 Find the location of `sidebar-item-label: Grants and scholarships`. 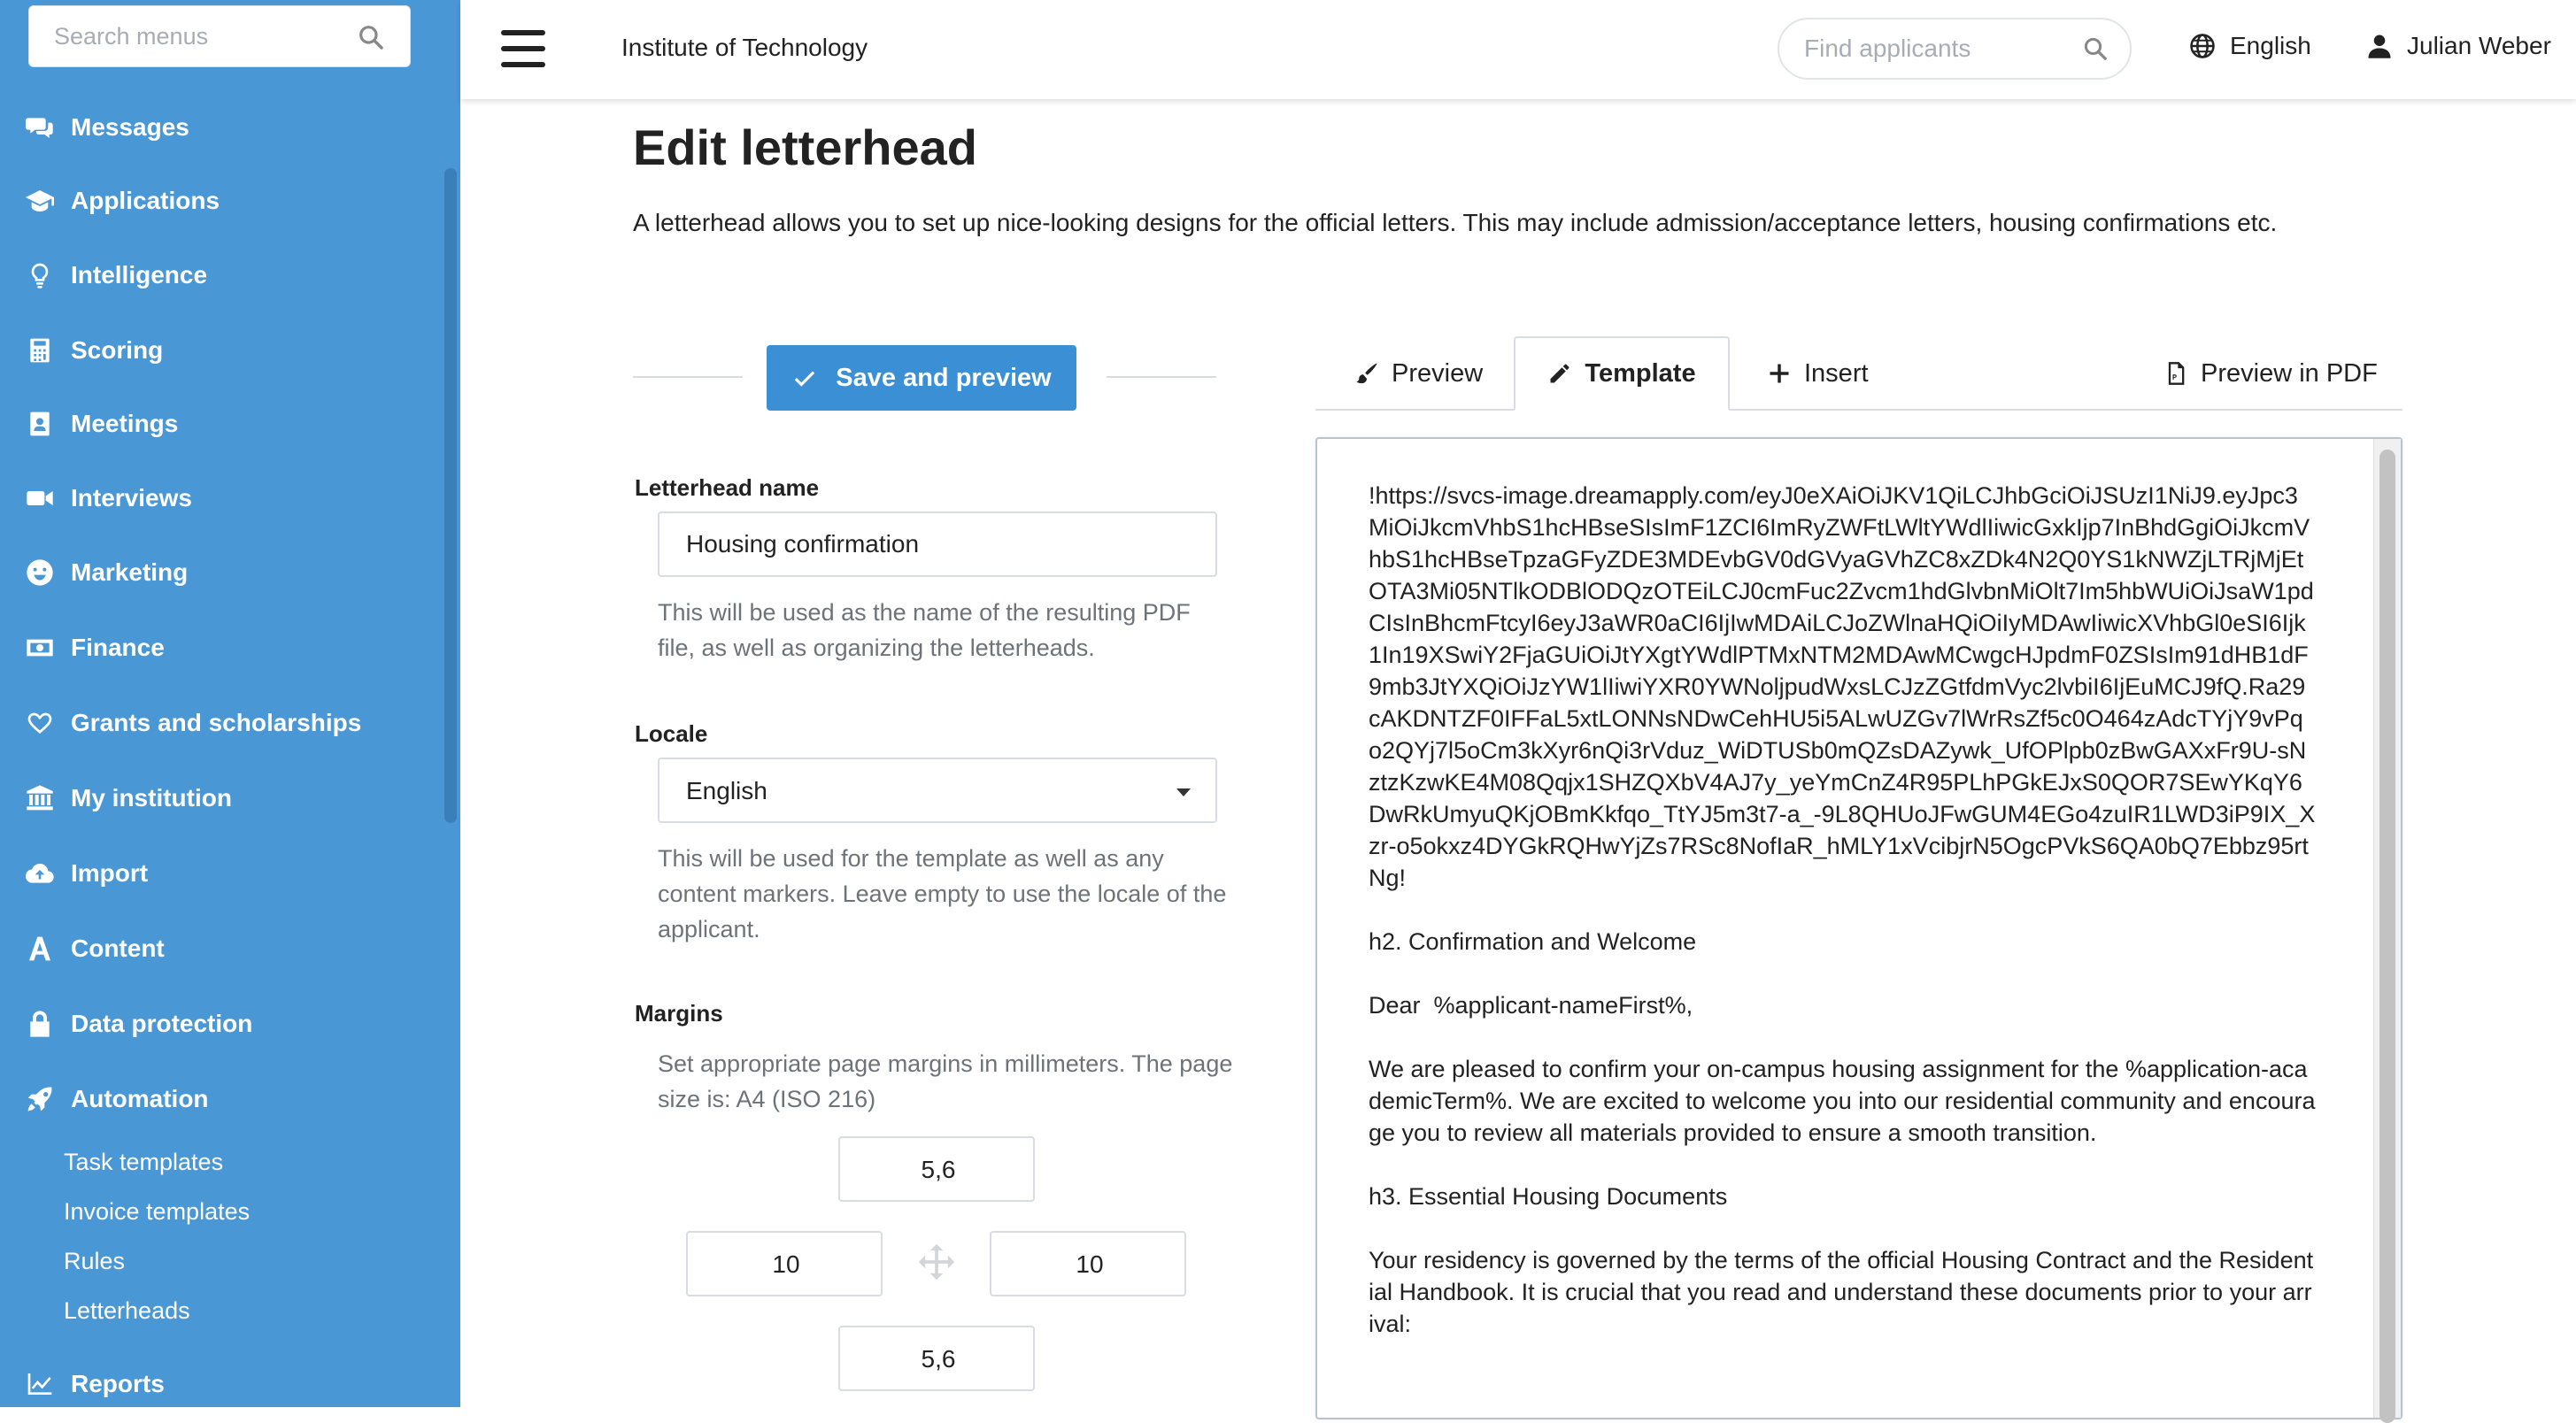

sidebar-item-label: Grants and scholarships is located at coordinates (216, 723).